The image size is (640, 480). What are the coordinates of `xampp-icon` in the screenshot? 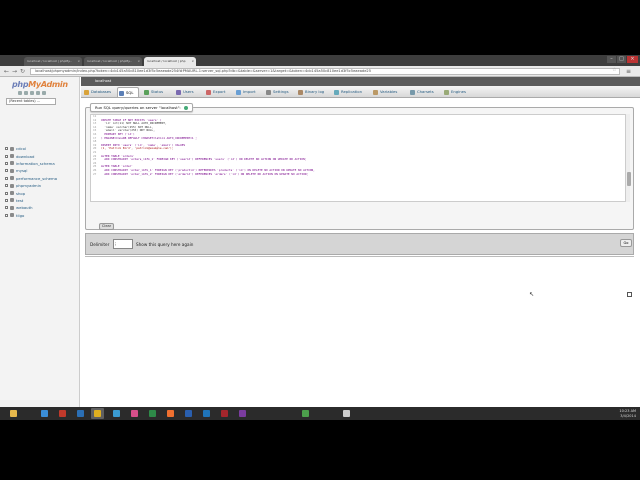 It's located at (170, 413).